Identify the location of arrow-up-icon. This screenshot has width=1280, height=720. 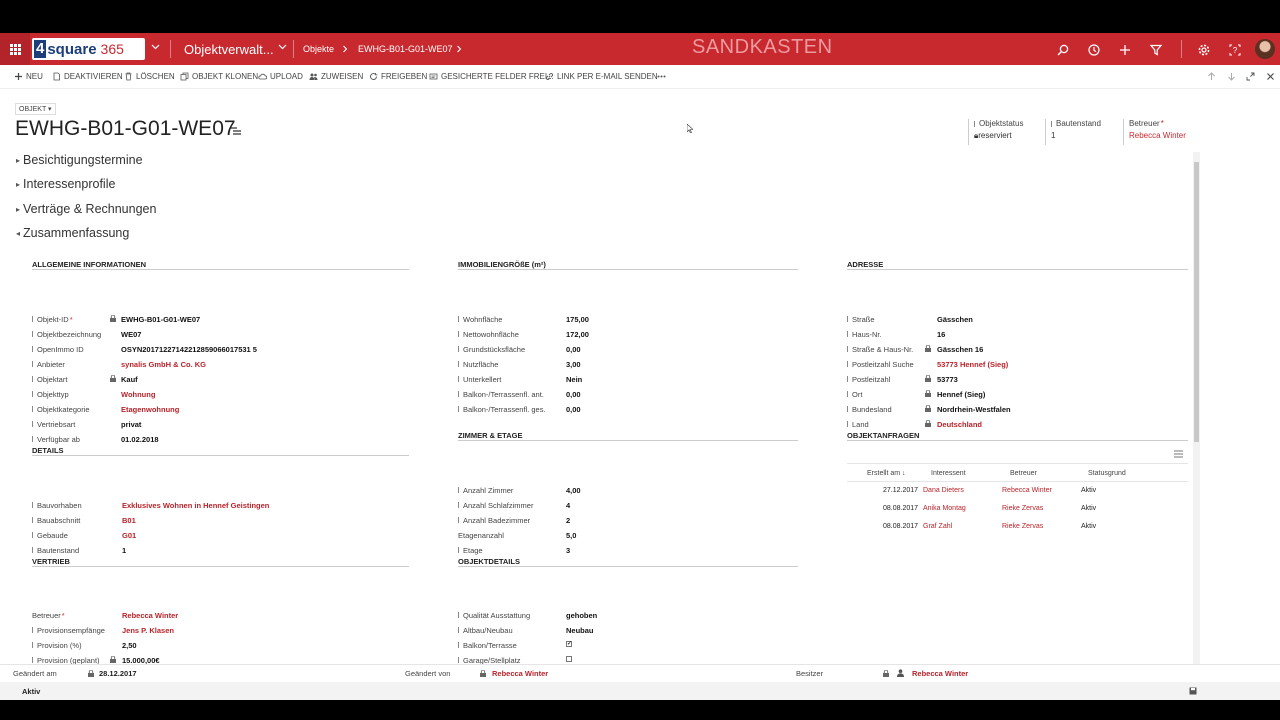
(1211, 76).